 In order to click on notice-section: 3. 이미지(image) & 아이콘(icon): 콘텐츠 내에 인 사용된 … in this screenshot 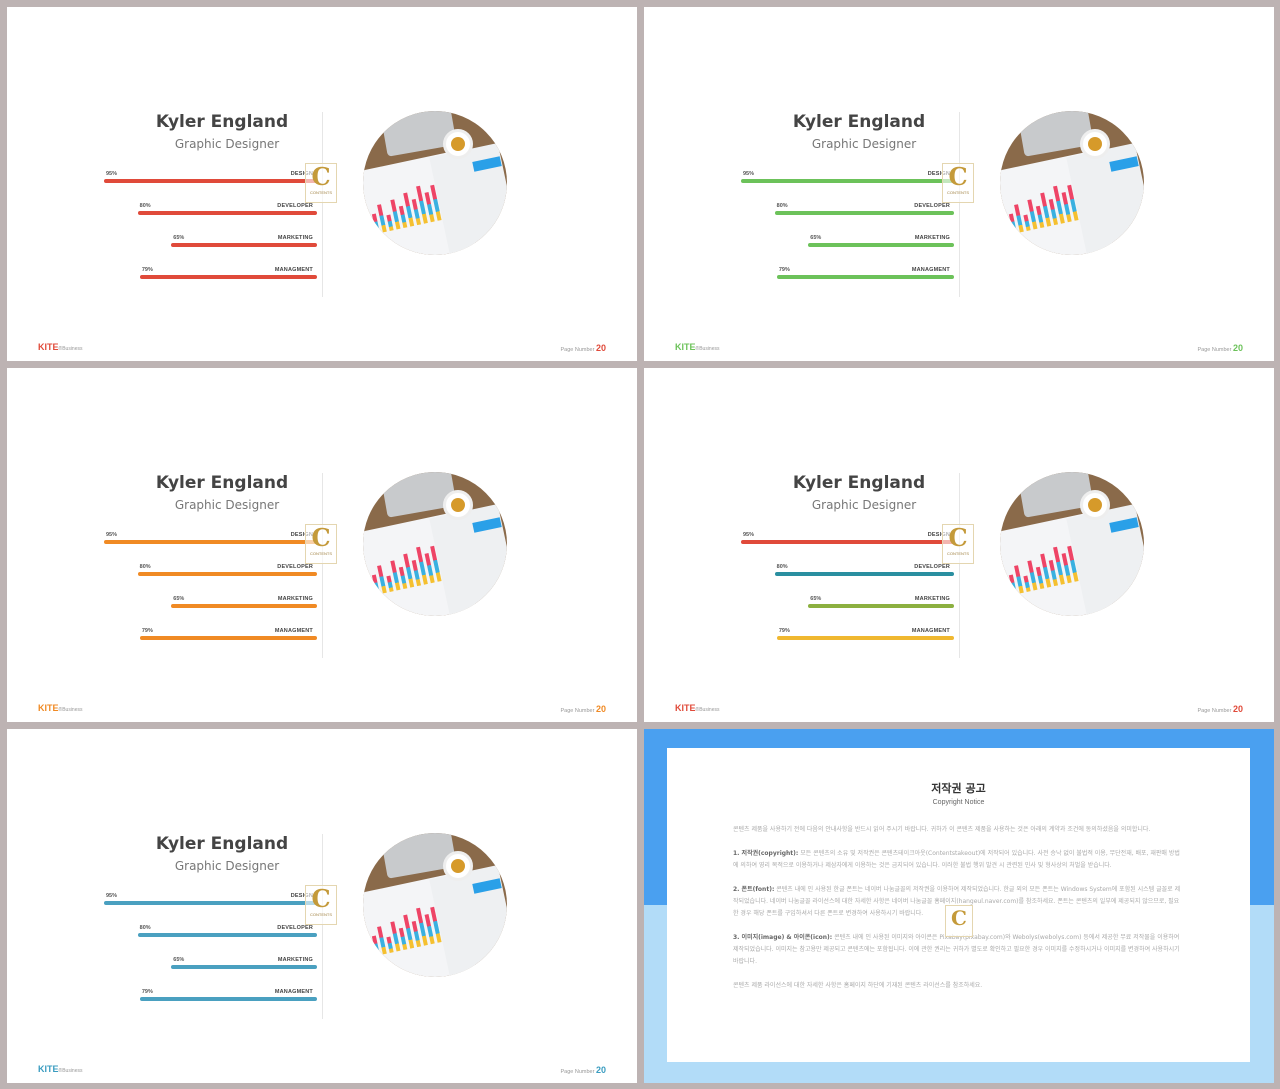, I will do `click(958, 950)`.